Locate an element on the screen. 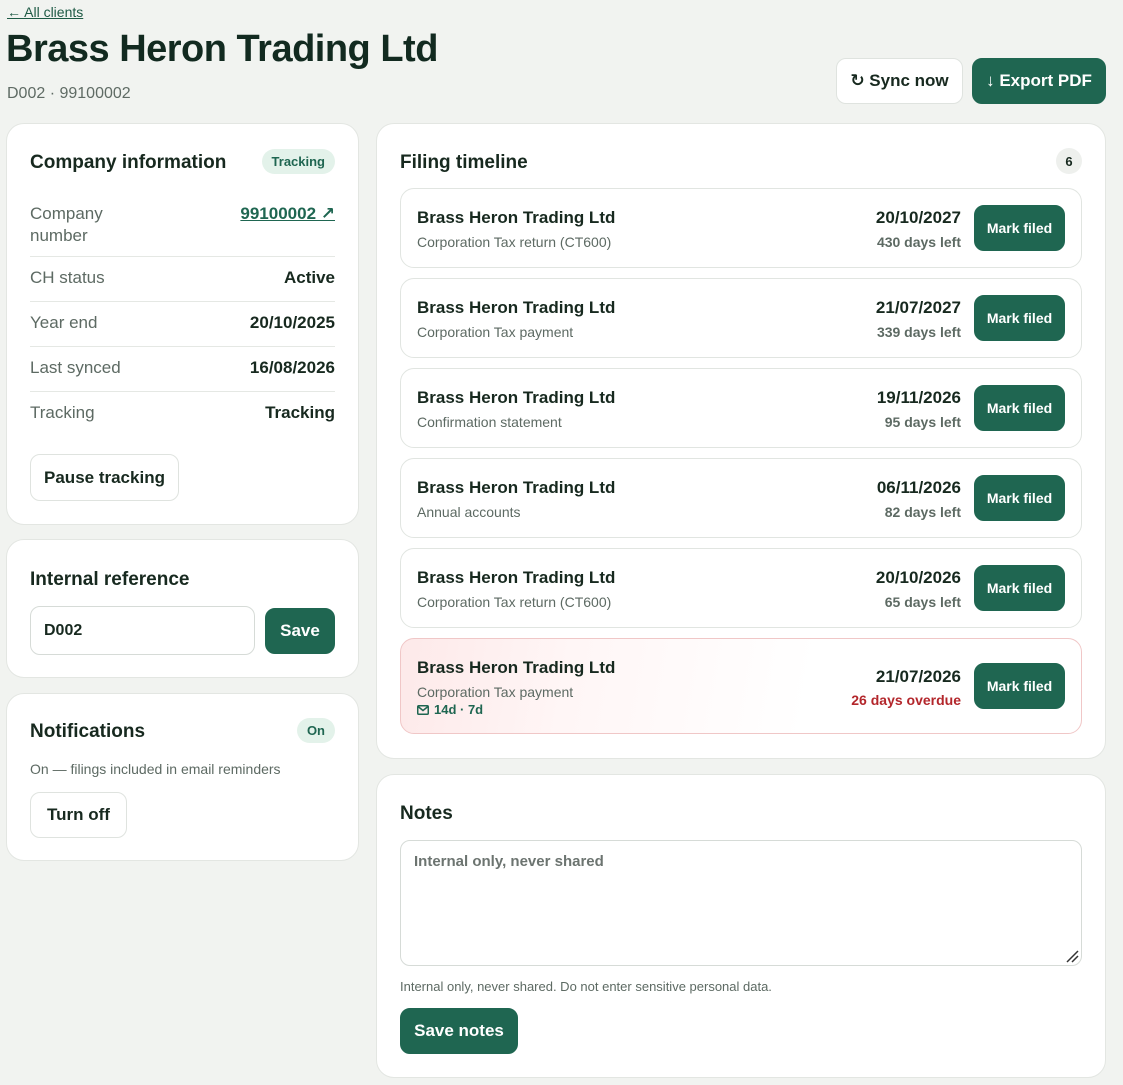 The width and height of the screenshot is (1123, 1085). filing-due-date: 21/07/2026 is located at coordinates (918, 676).